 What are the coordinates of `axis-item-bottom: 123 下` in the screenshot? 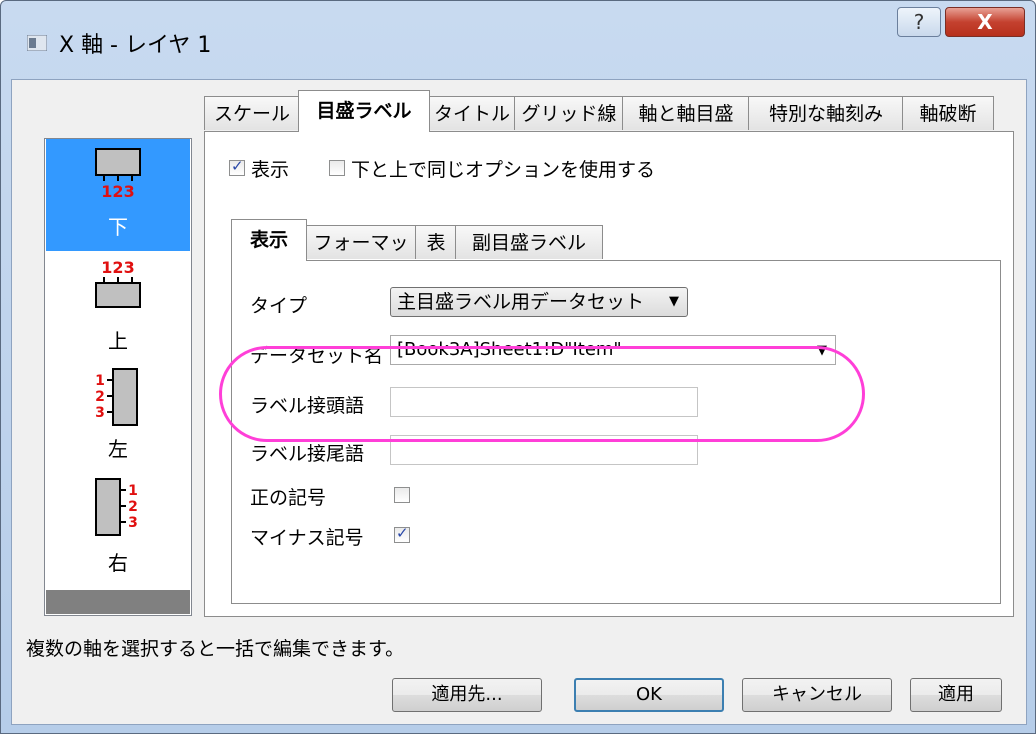 It's located at (118, 195).